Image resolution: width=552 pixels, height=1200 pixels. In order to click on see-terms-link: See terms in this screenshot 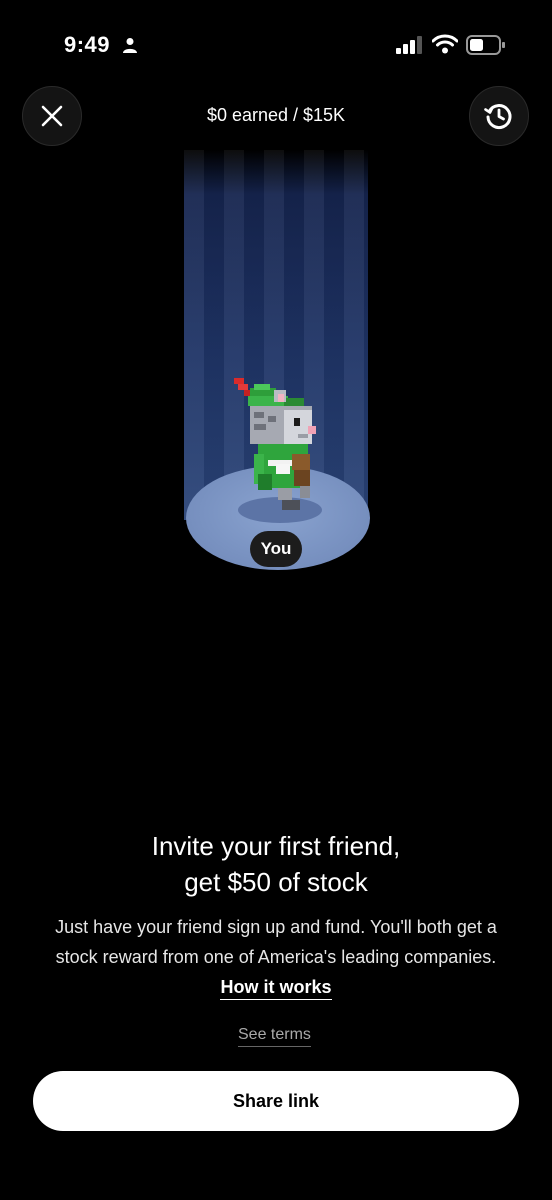, I will do `click(274, 1036)`.